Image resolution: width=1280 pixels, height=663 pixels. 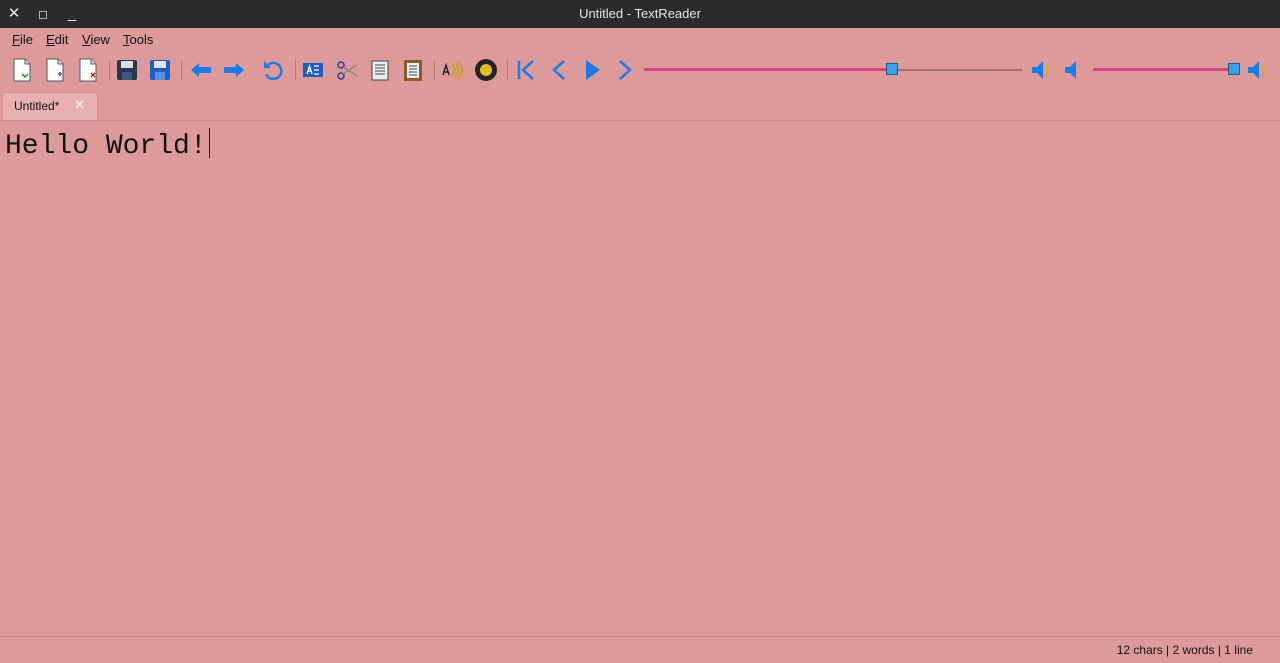 What do you see at coordinates (138, 39) in the screenshot?
I see `menu-tools: Tools` at bounding box center [138, 39].